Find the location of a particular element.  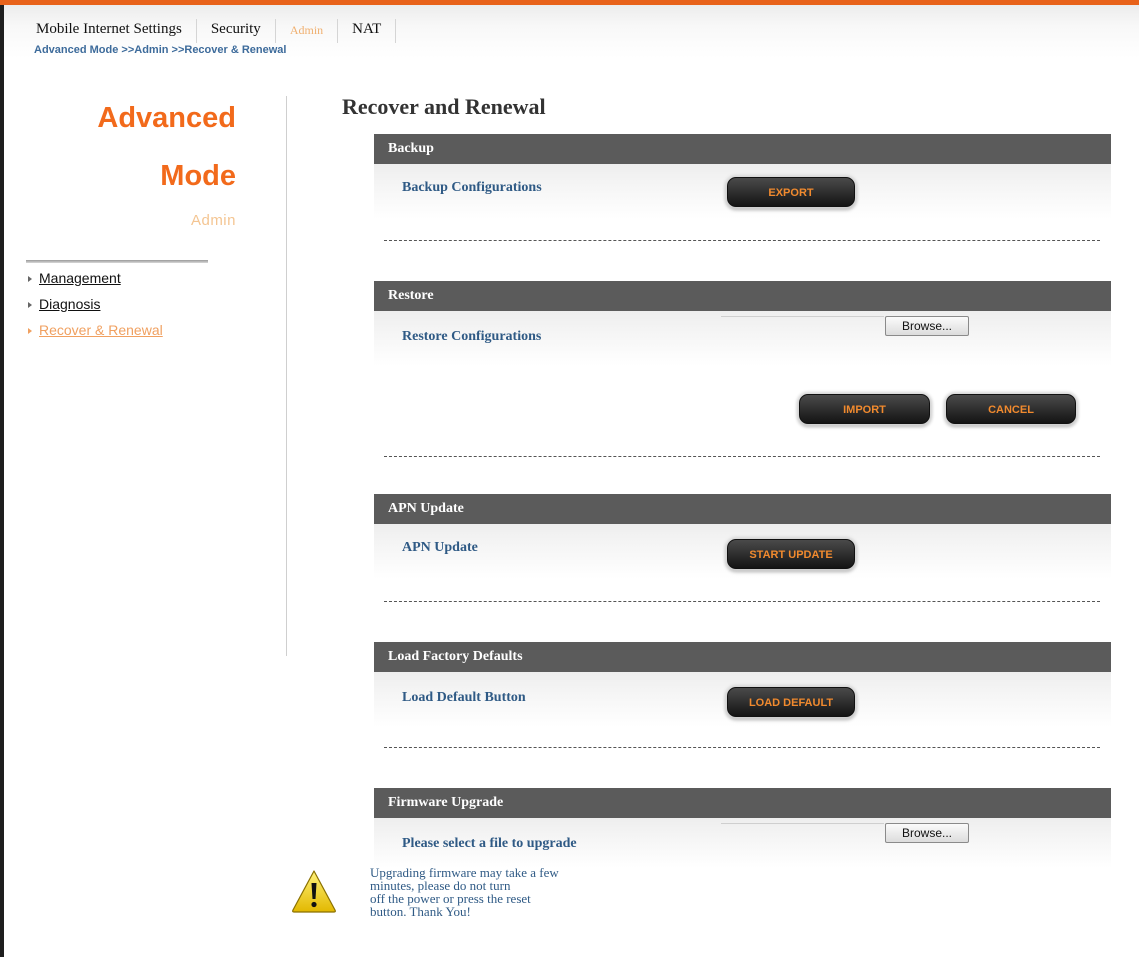

factory-defaults-header: Load Factory Defaults is located at coordinates (742, 657).